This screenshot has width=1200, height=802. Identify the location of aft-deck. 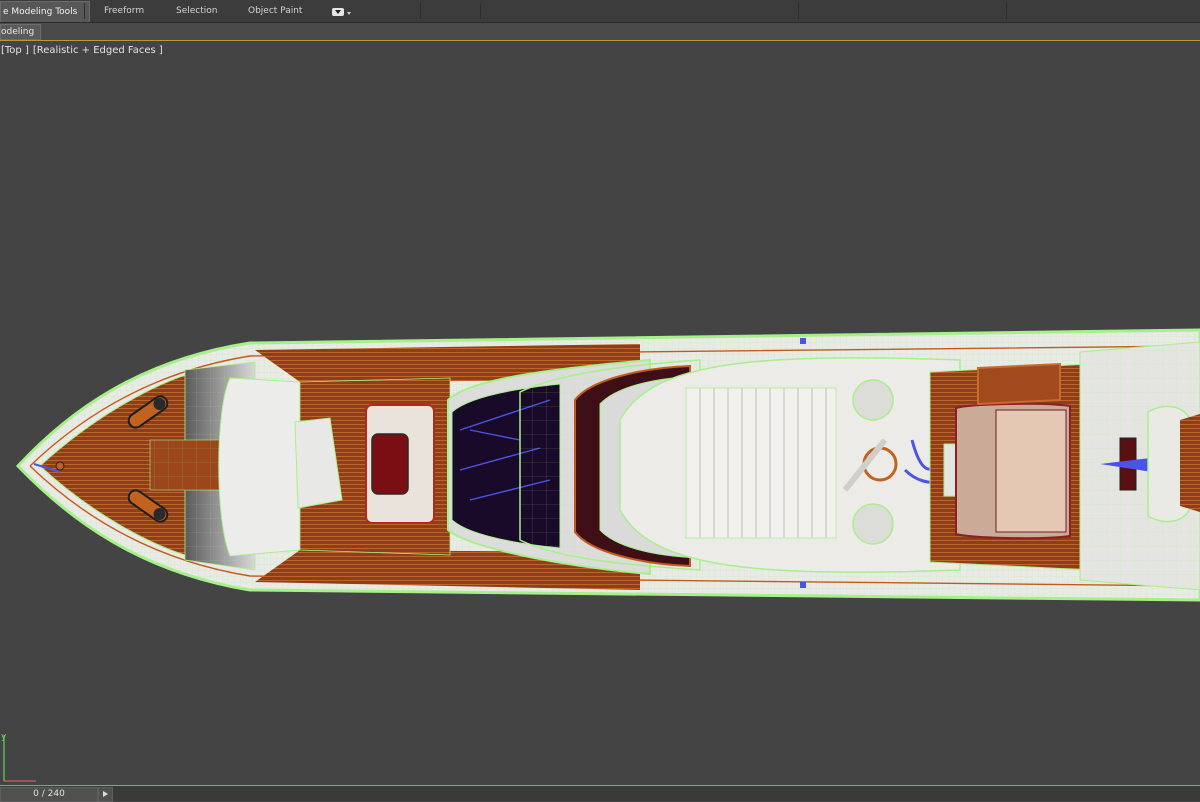
(1010, 466).